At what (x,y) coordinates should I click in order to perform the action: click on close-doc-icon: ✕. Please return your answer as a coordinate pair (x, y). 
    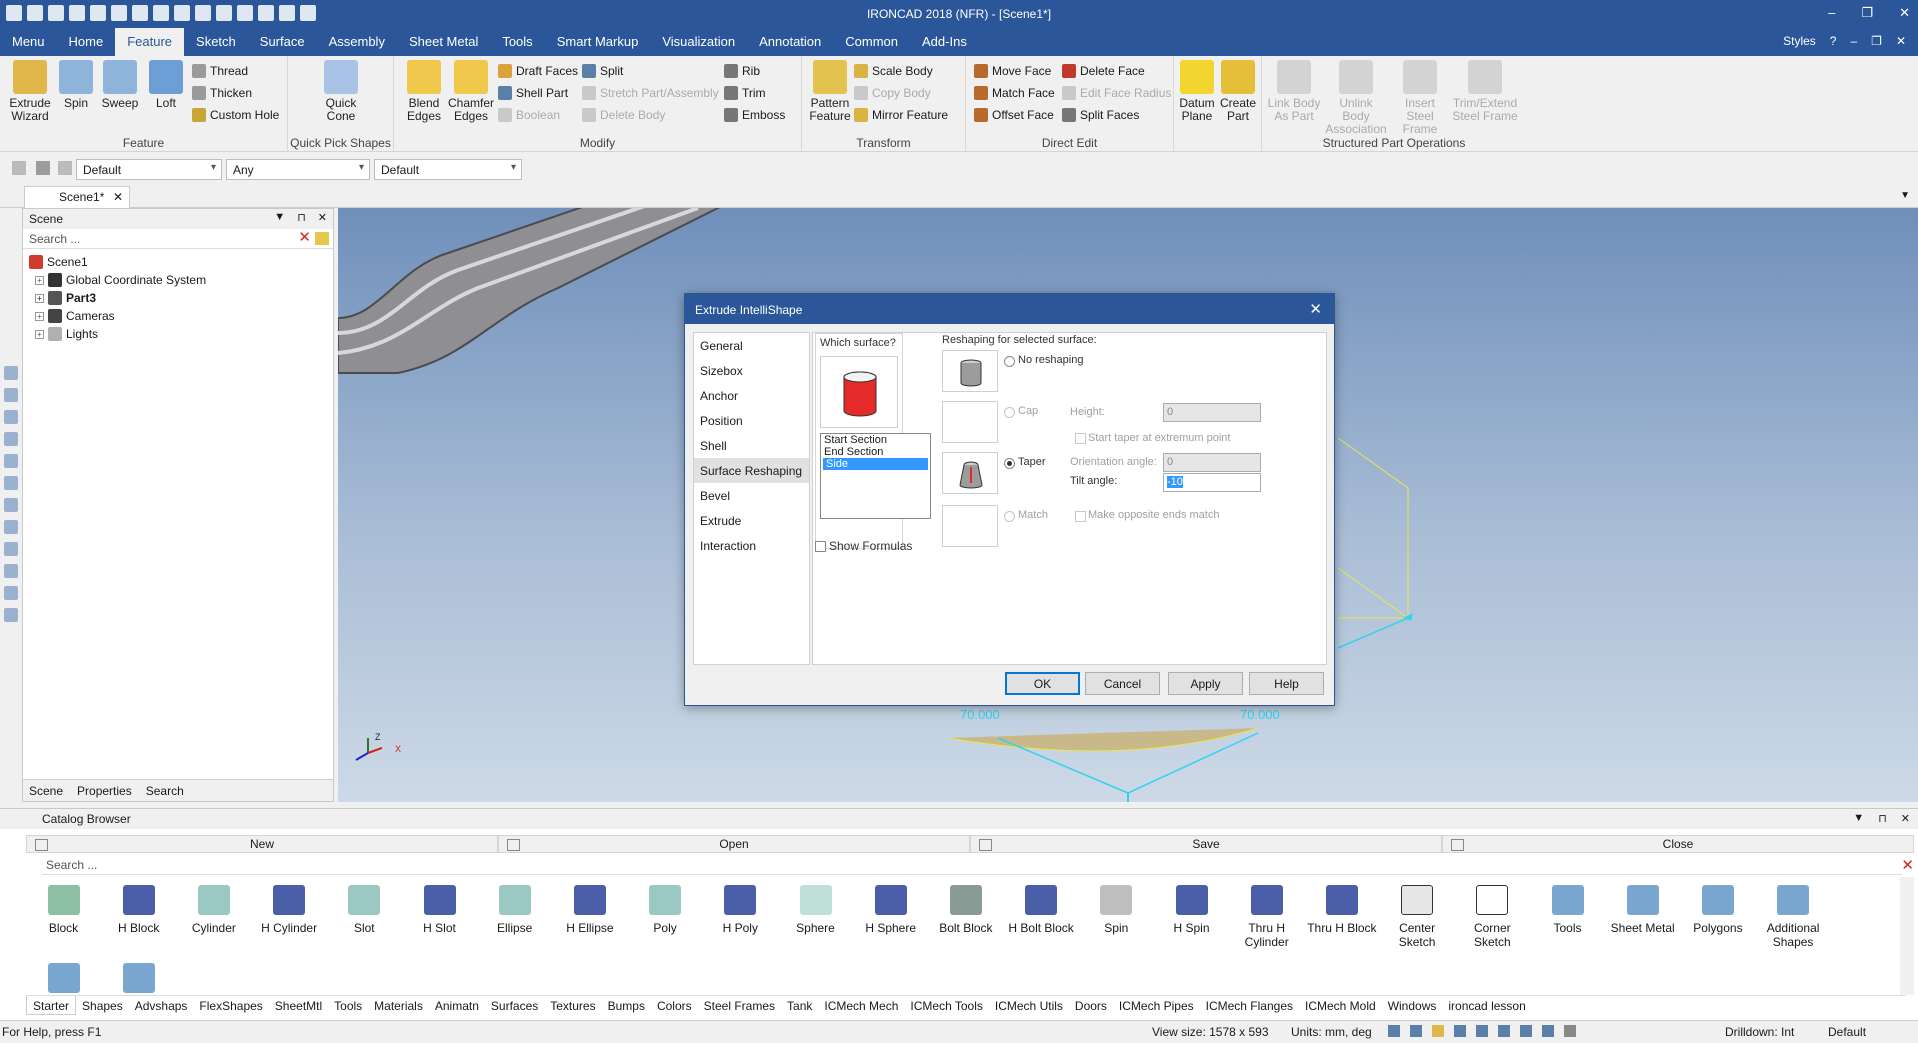
    Looking at the image, I should click on (1901, 41).